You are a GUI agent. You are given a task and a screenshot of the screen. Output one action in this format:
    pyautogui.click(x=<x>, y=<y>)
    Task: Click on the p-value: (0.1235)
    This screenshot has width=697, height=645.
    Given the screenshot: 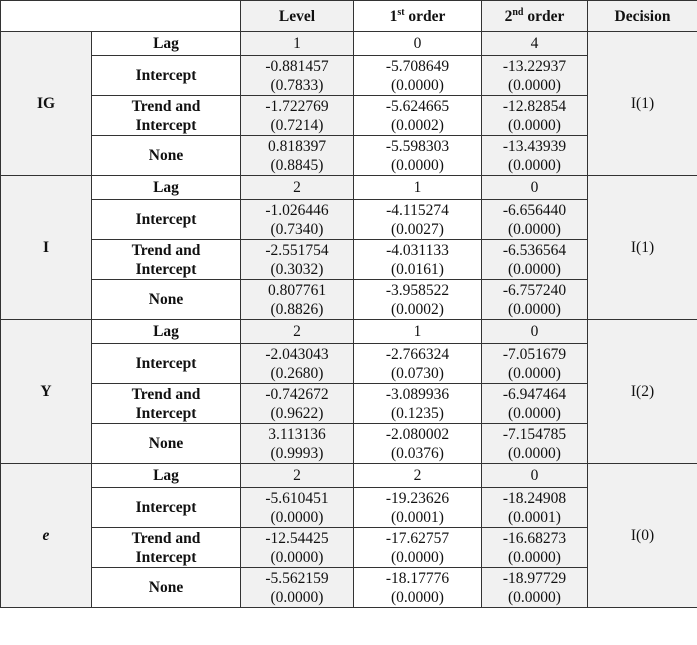 What is the action you would take?
    pyautogui.click(x=417, y=413)
    